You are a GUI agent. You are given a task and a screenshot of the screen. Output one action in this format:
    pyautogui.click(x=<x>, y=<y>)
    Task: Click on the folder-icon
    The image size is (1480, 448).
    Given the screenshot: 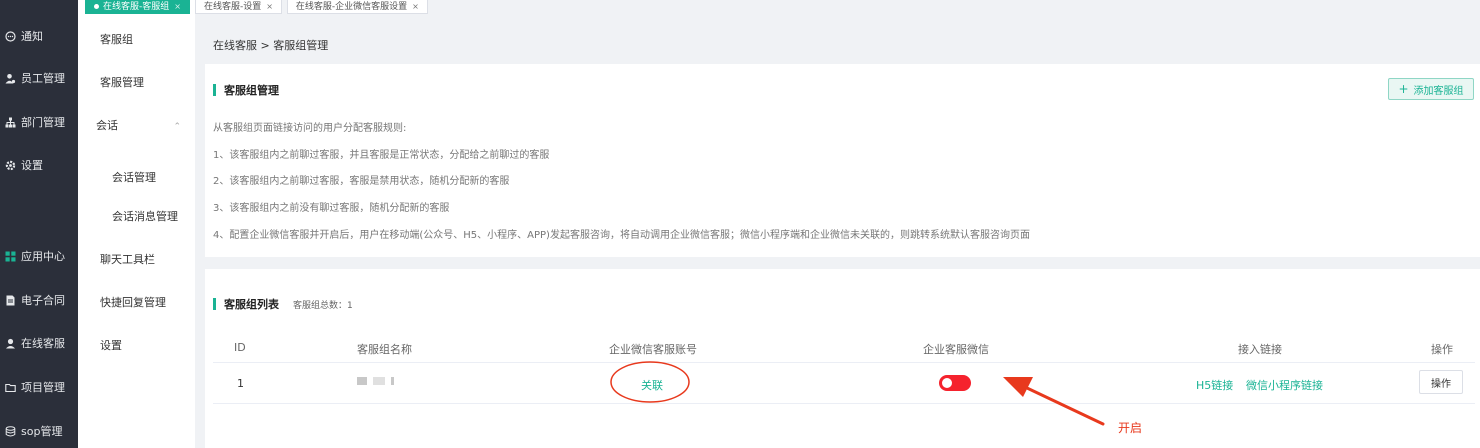 What is the action you would take?
    pyautogui.click(x=10, y=387)
    